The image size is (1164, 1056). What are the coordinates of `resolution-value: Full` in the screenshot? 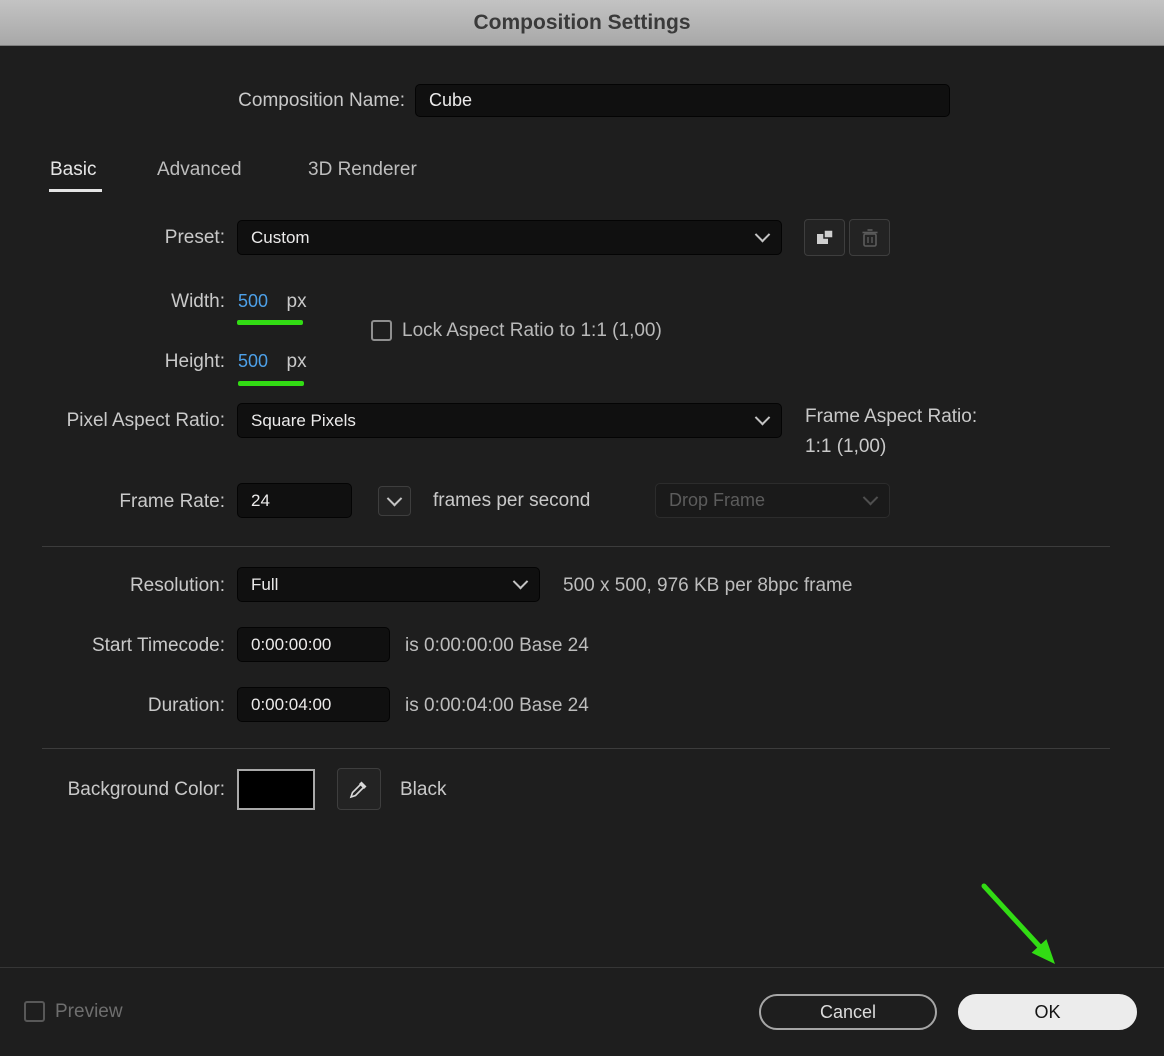 It's located at (265, 584).